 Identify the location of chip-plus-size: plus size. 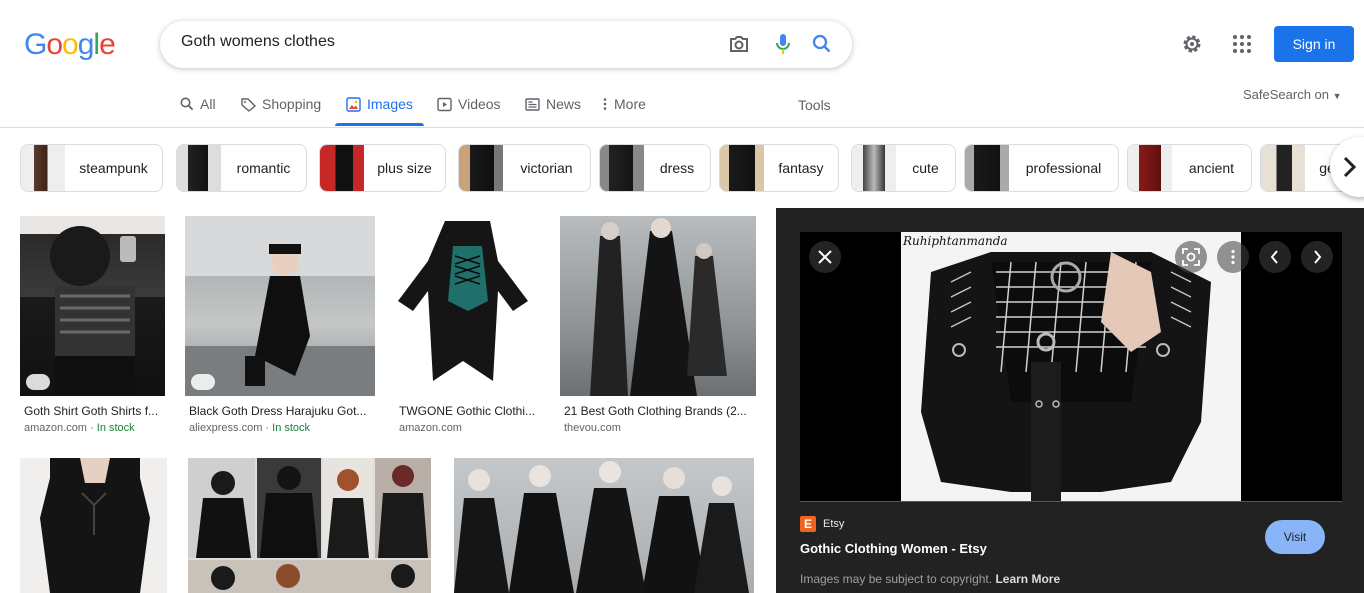
(382, 168).